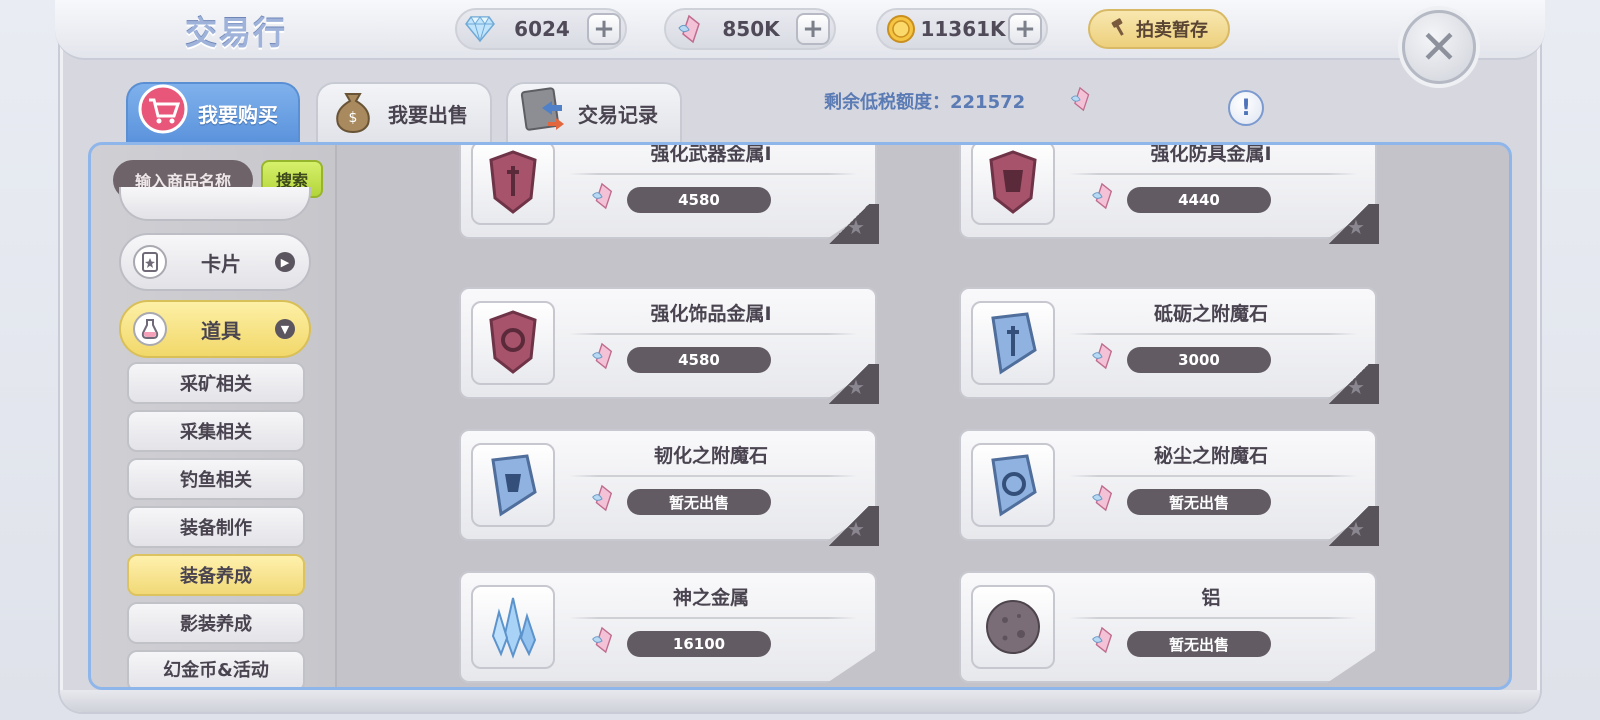  What do you see at coordinates (711, 155) in the screenshot?
I see `item-name: 强化武器金属Ⅰ` at bounding box center [711, 155].